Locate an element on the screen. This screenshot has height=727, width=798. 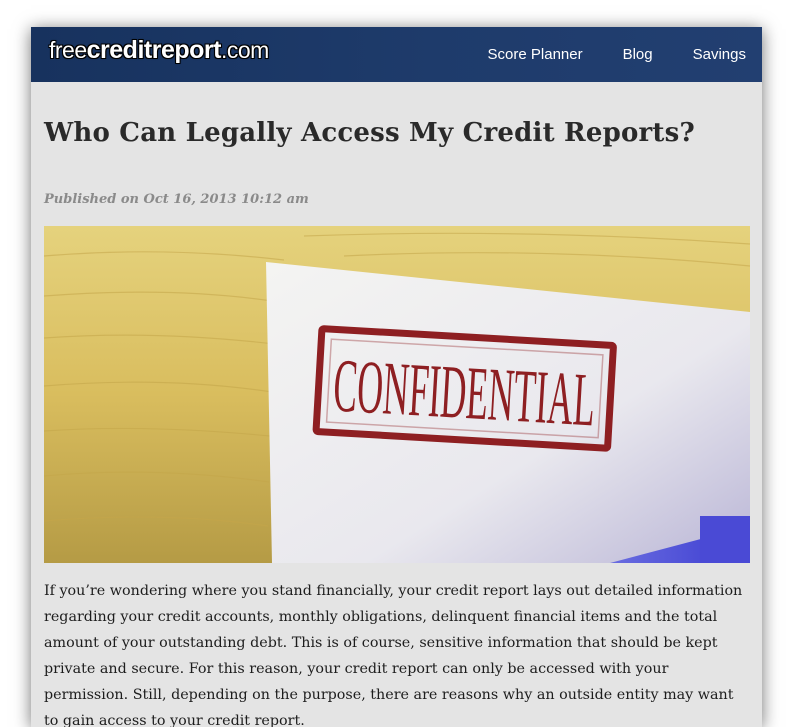
logo-suffix: .com is located at coordinates (244, 50).